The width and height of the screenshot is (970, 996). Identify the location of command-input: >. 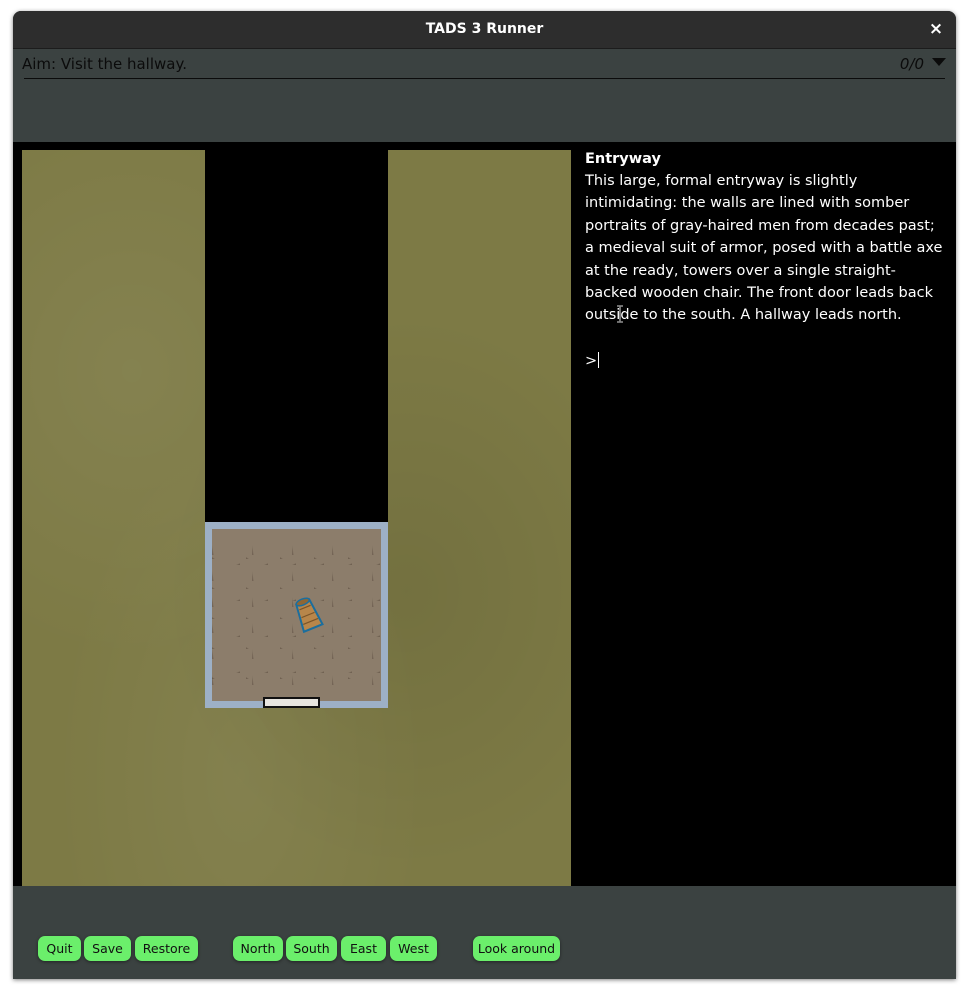
(592, 361).